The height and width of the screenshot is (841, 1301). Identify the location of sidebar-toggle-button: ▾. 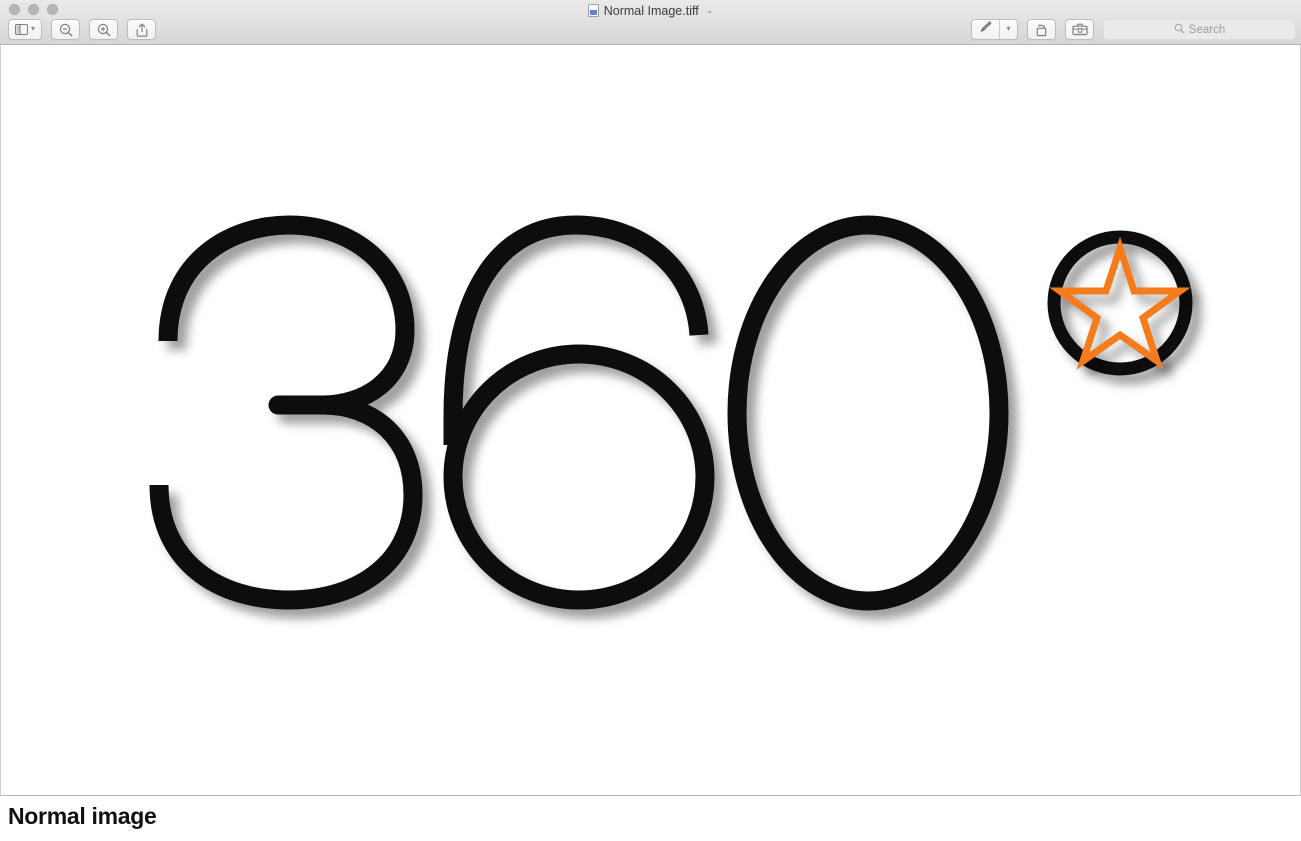
(25, 29).